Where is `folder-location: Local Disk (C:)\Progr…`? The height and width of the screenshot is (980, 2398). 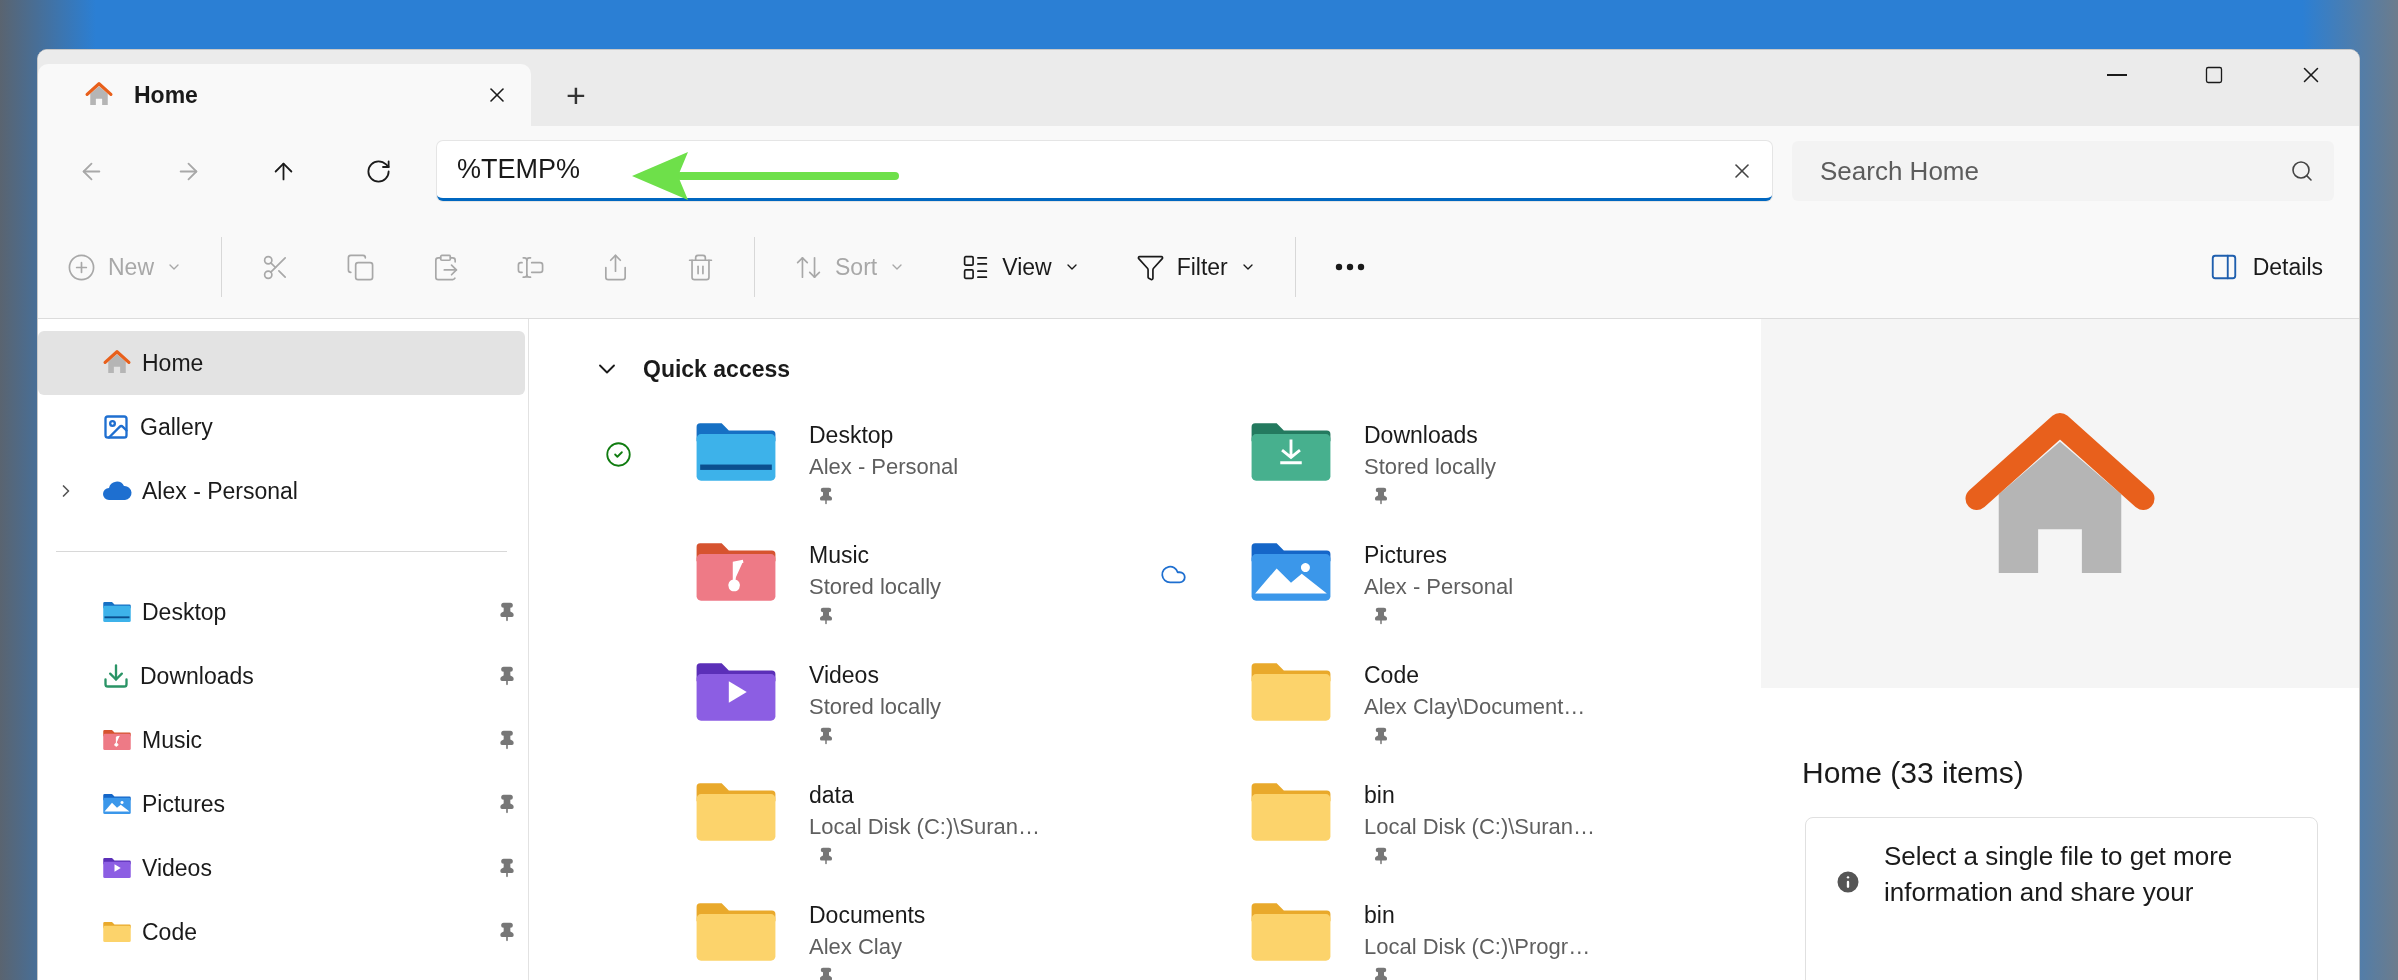
folder-location: Local Disk (C:)\Progr… is located at coordinates (1477, 947).